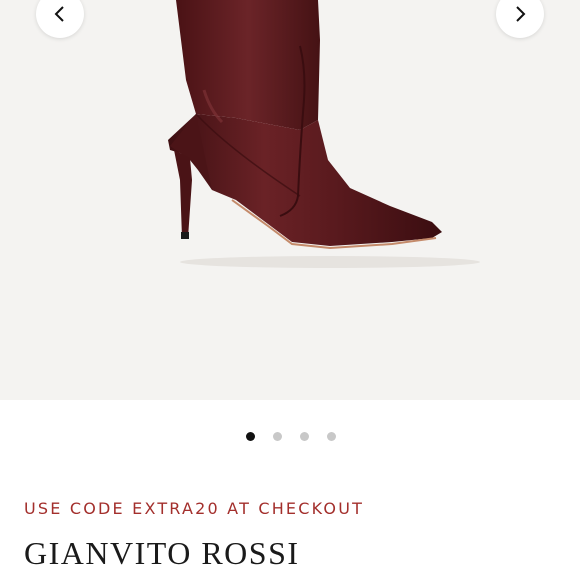  Describe the element at coordinates (162, 553) in the screenshot. I see `product-brand: GIANVITO ROSSI` at that location.